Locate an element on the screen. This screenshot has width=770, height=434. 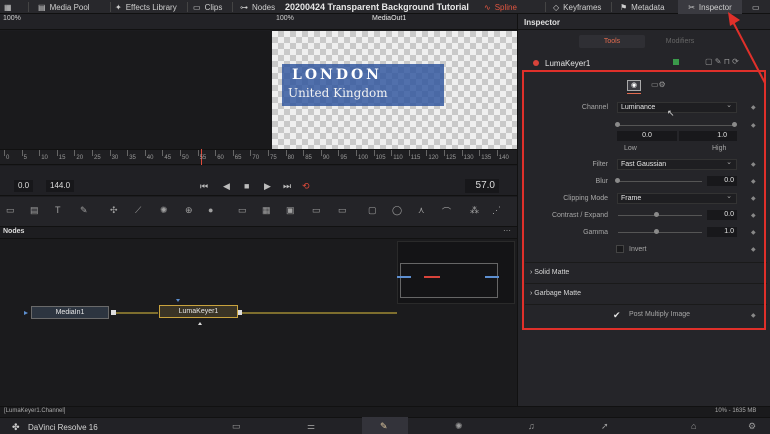
node-mediain1: MediaIn1 is located at coordinates (70, 312).